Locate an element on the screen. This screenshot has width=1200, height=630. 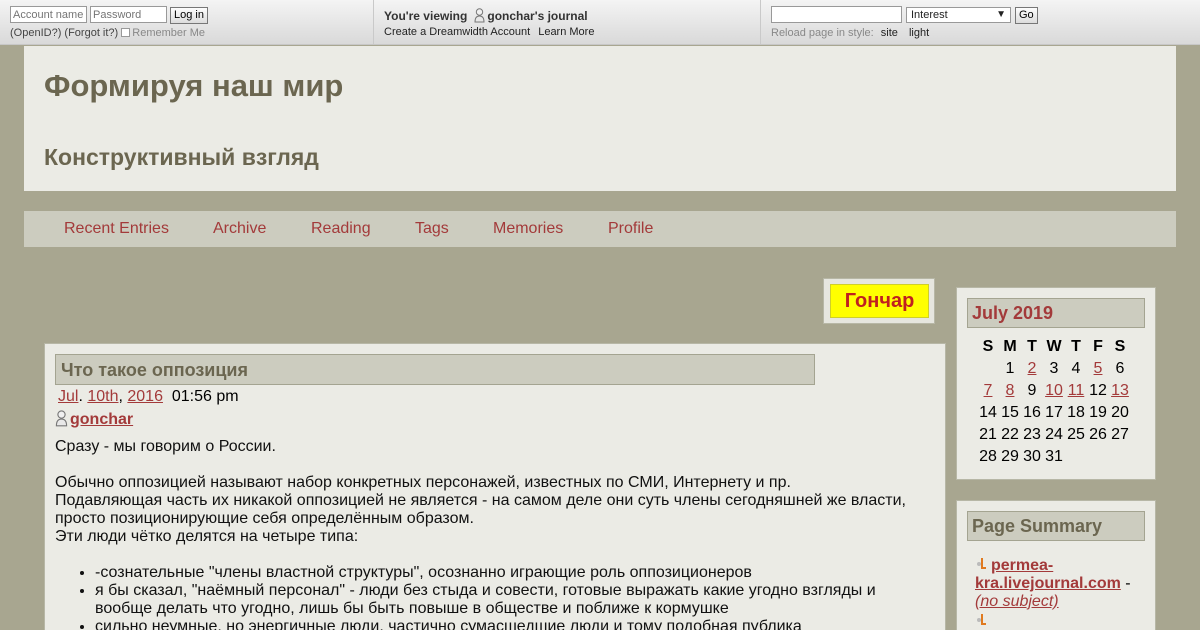
calendar-day: 13 is located at coordinates (1120, 391).